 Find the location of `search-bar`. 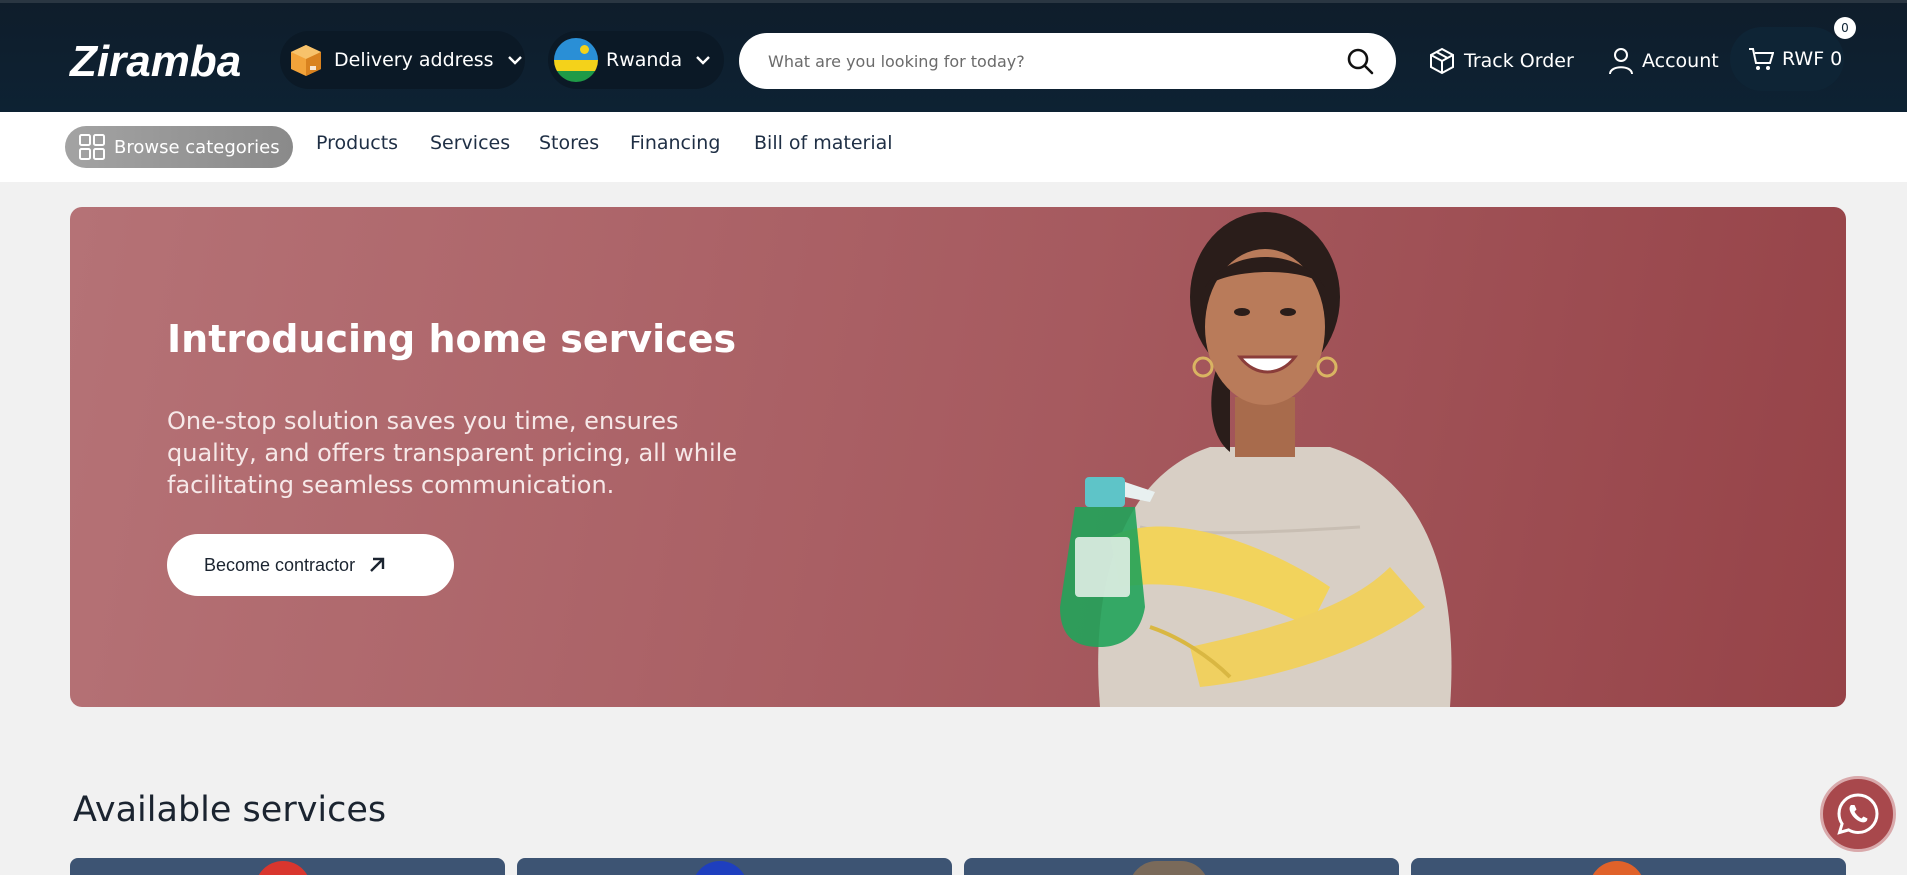

search-bar is located at coordinates (1067, 61).